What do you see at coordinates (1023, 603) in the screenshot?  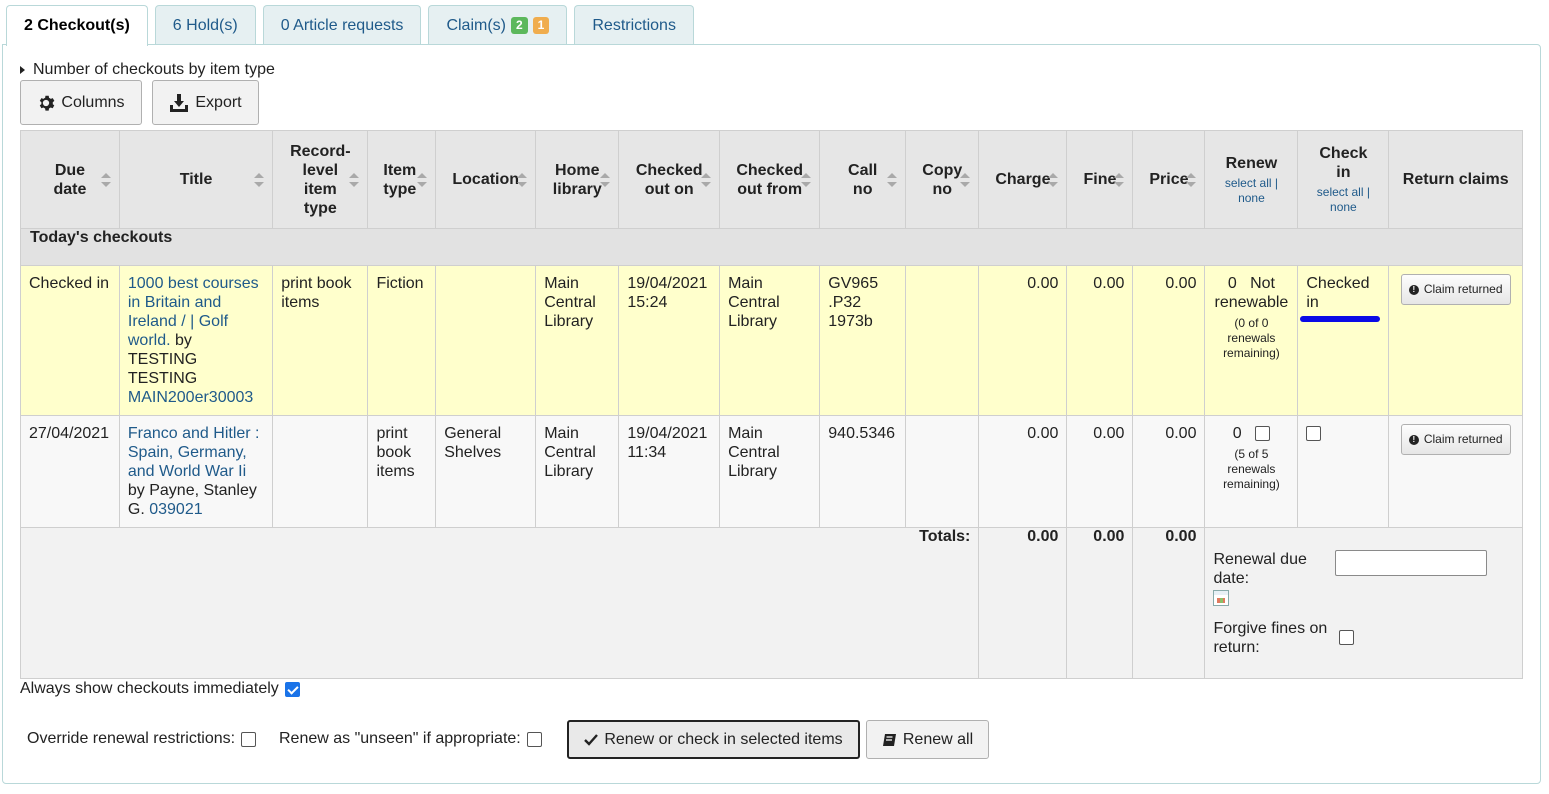 I see `totals-charge: 0.00` at bounding box center [1023, 603].